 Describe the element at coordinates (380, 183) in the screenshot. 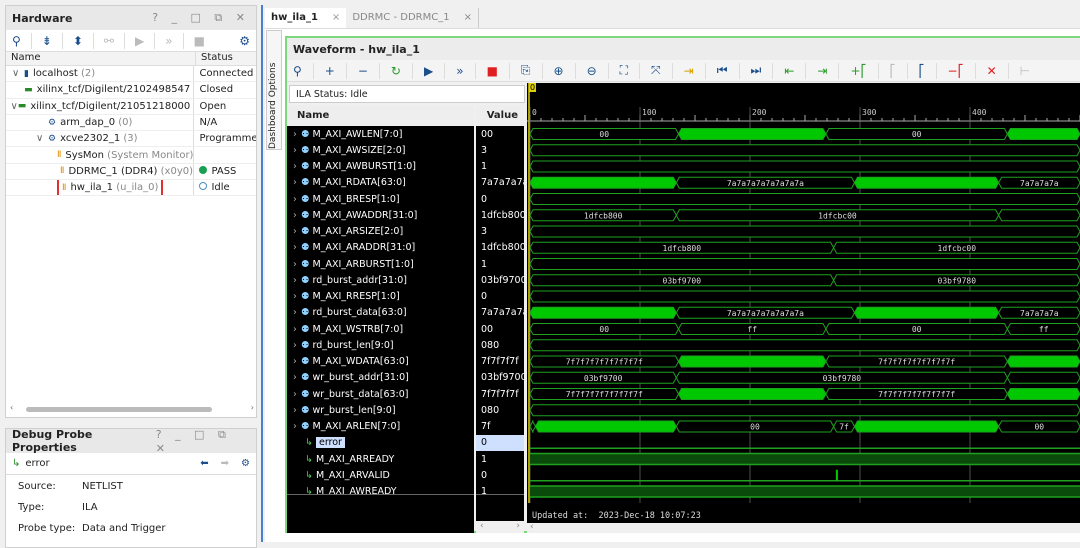

I see `signal-row: › ⚉ M_AXI_RDATA[63:0]` at that location.